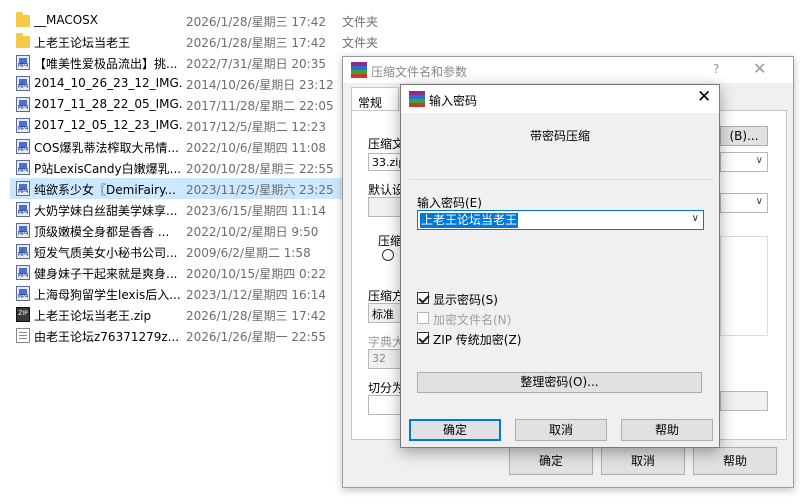 This screenshot has width=800, height=504. I want to click on show-password-label: 显示密码(S), so click(465, 300).